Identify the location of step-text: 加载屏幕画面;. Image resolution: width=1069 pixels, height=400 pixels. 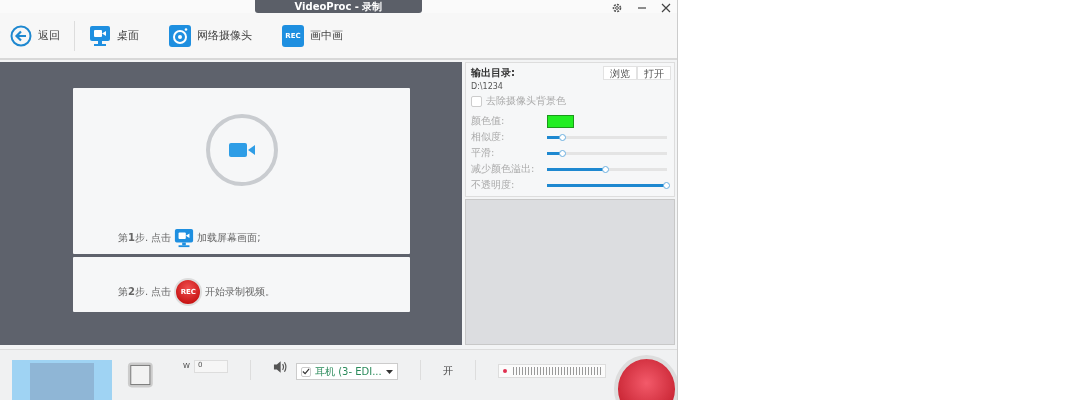
(229, 238).